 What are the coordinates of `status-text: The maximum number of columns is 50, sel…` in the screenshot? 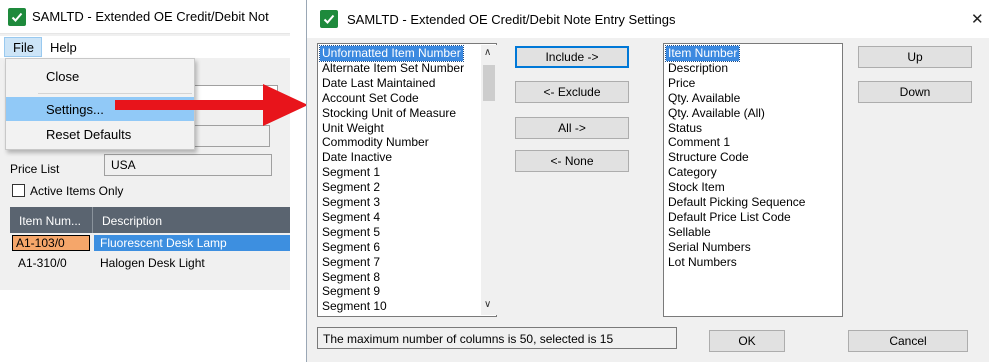 It's located at (468, 339).